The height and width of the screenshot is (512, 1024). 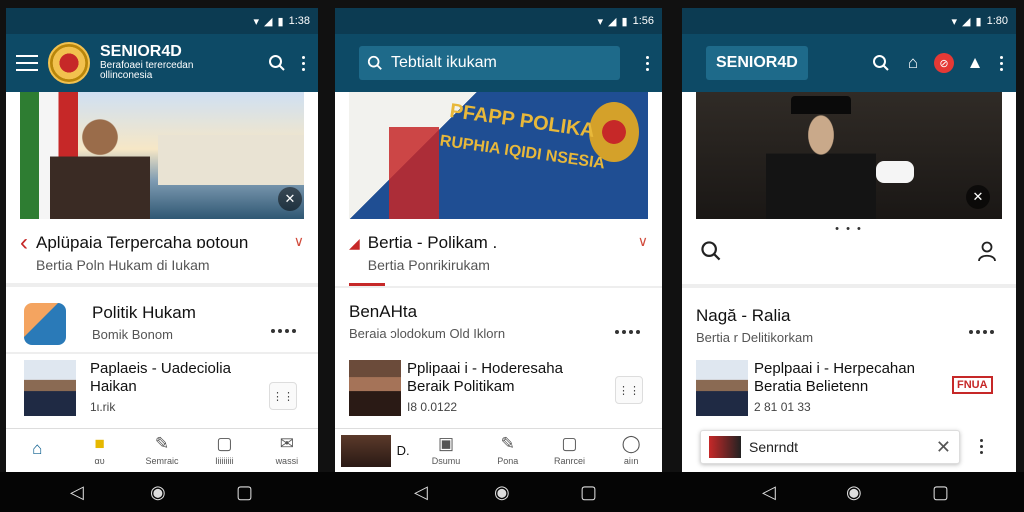 I want to click on nav-home: ⌂, so click(x=37, y=450).